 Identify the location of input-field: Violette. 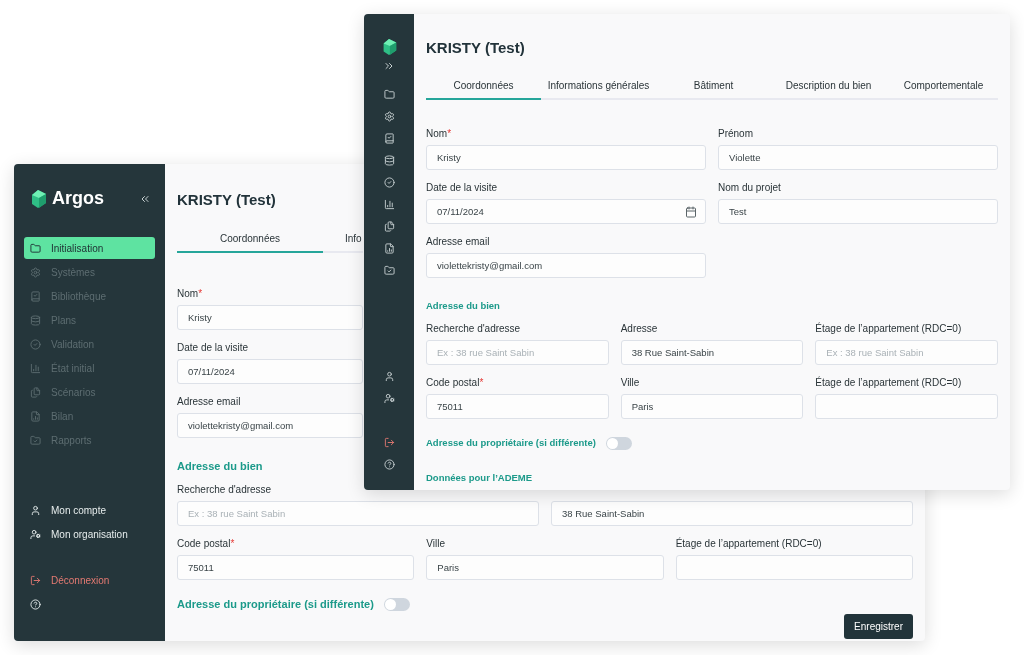
(858, 157).